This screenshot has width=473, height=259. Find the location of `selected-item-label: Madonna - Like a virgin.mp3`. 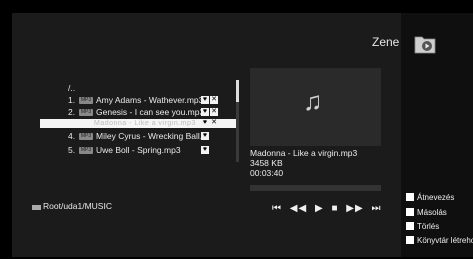

selected-item-label: Madonna - Like a virgin.mp3 is located at coordinates (145, 123).